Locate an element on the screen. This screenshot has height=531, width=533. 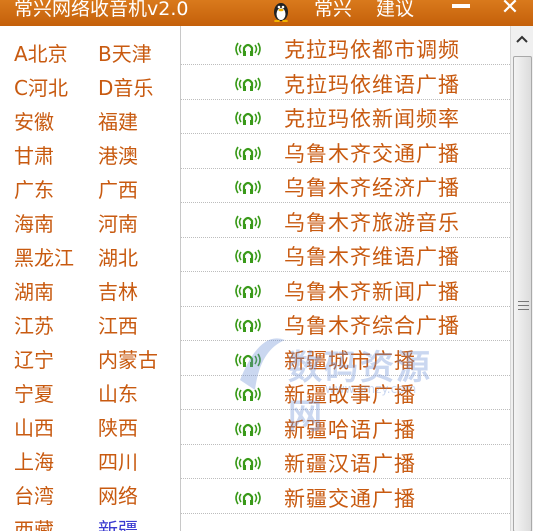
province-left-4: 广东 is located at coordinates (34, 188).